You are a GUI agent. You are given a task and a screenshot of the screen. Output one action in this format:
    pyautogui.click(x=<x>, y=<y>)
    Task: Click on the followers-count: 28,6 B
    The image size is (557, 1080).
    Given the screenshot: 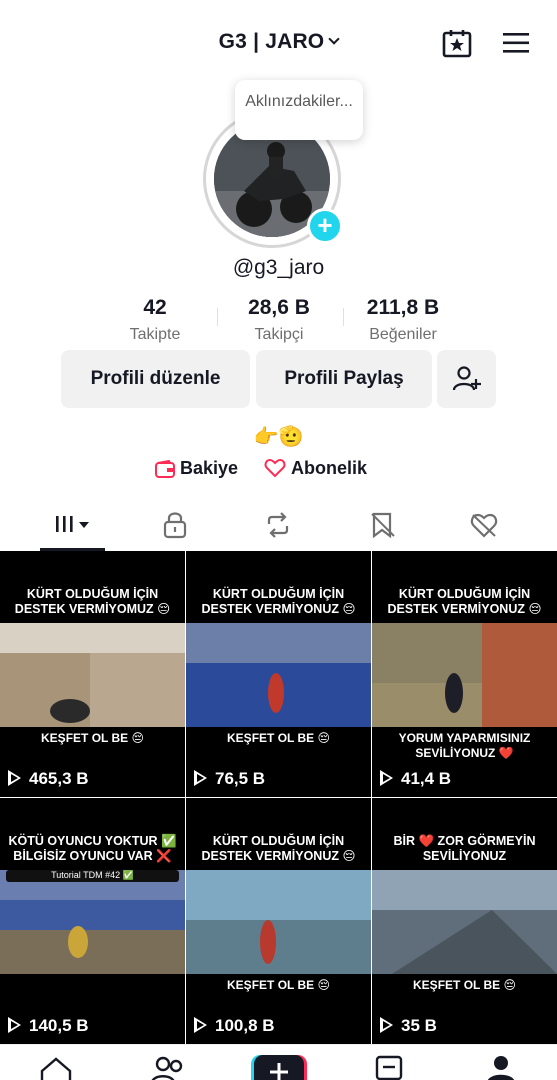 What is the action you would take?
    pyautogui.click(x=279, y=307)
    